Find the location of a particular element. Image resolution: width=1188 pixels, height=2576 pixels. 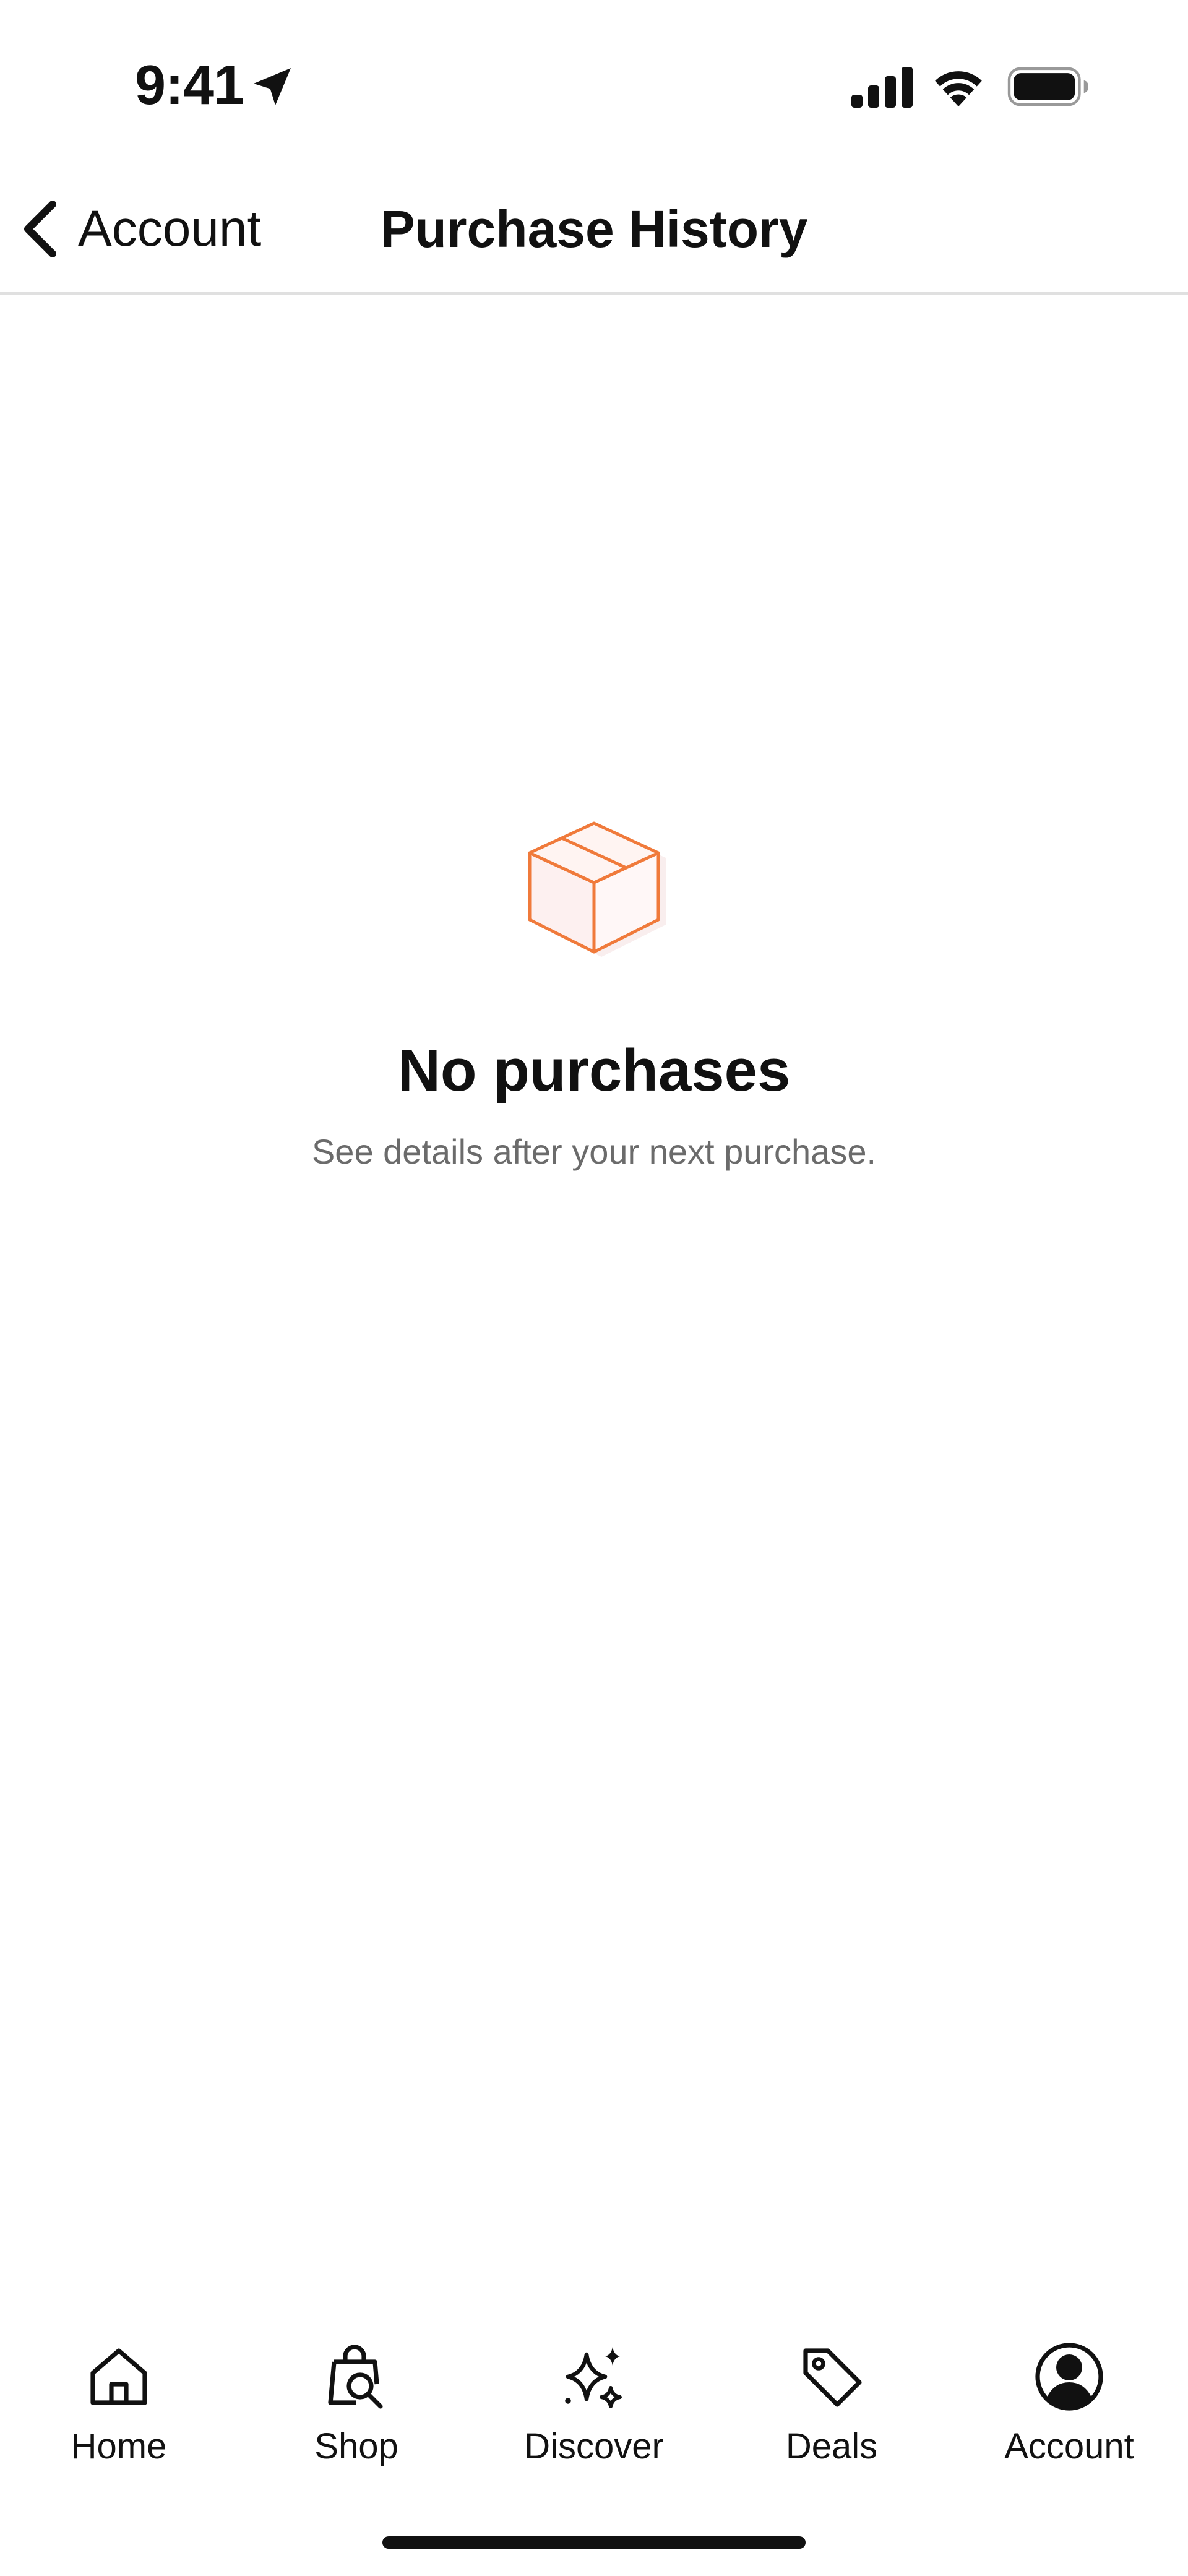

tab-discover: Discover is located at coordinates (594, 2398).